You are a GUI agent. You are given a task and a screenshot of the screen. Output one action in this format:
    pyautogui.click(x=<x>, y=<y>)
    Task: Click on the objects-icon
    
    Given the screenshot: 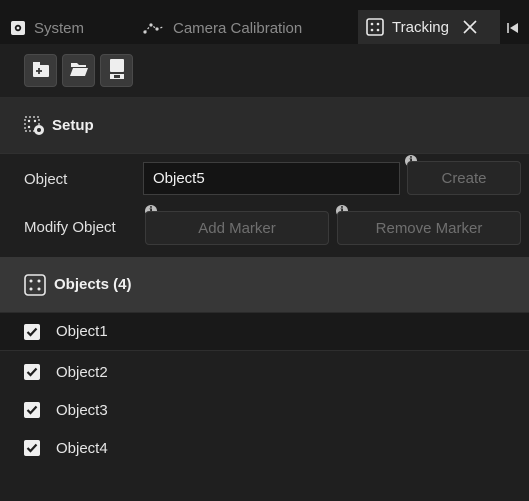 What is the action you would take?
    pyautogui.click(x=35, y=284)
    